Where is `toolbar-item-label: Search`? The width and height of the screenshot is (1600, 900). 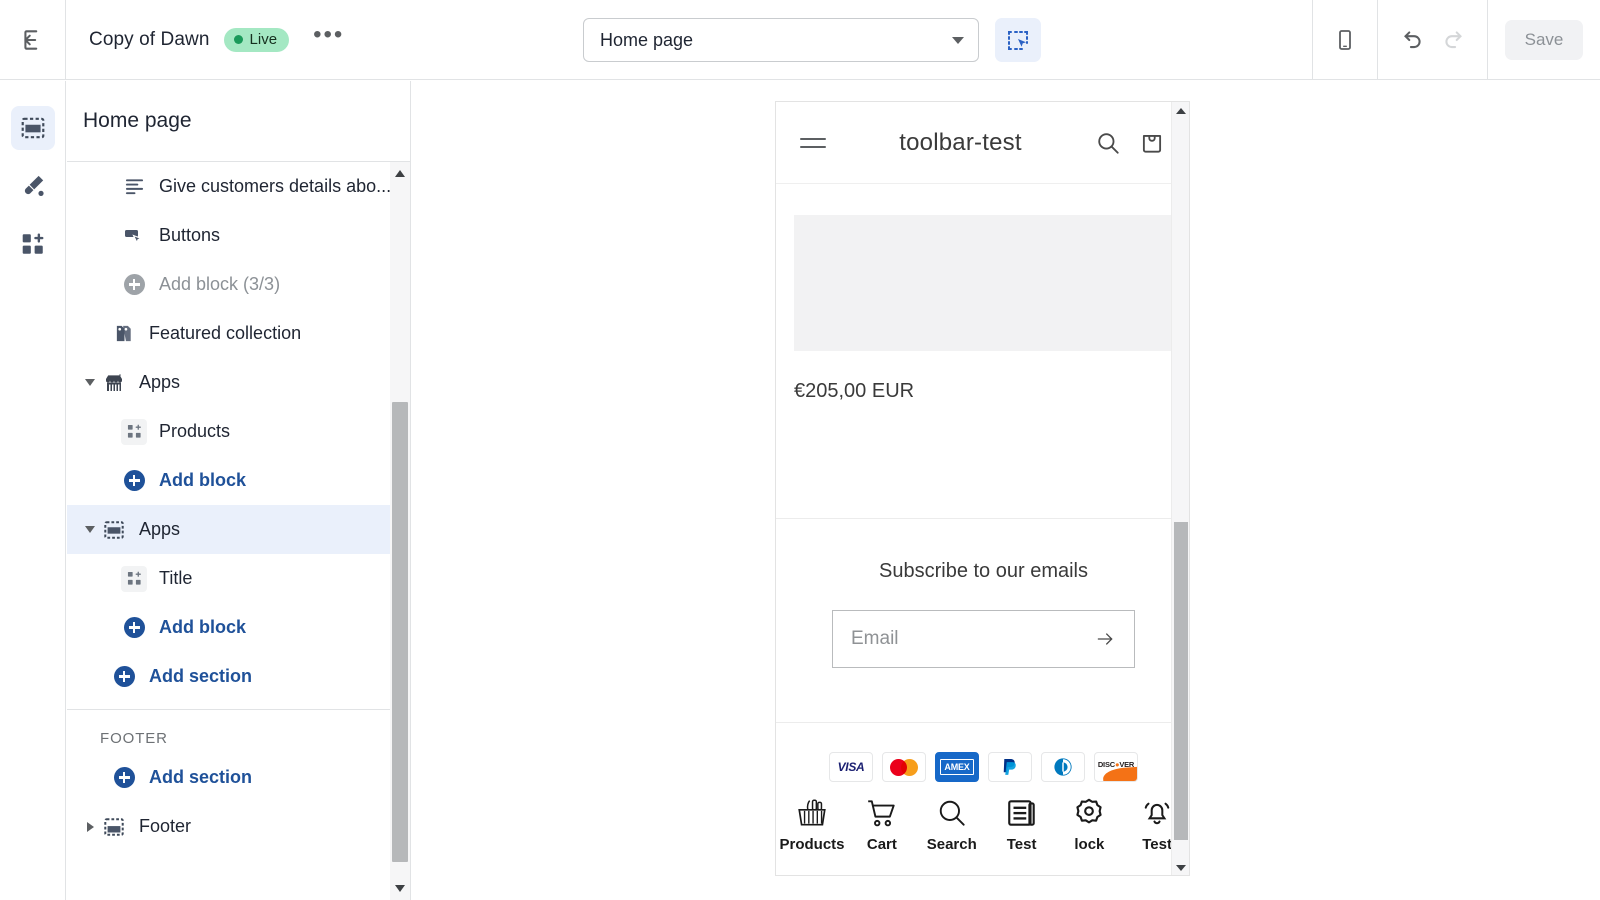
toolbar-item-label: Search is located at coordinates (951, 844).